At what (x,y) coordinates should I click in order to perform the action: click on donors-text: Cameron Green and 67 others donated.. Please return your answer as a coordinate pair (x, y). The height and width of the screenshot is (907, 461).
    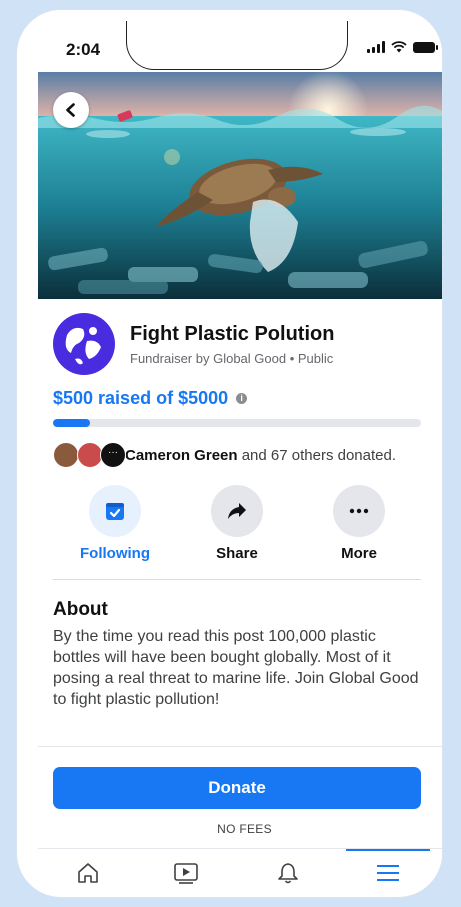
    Looking at the image, I should click on (260, 455).